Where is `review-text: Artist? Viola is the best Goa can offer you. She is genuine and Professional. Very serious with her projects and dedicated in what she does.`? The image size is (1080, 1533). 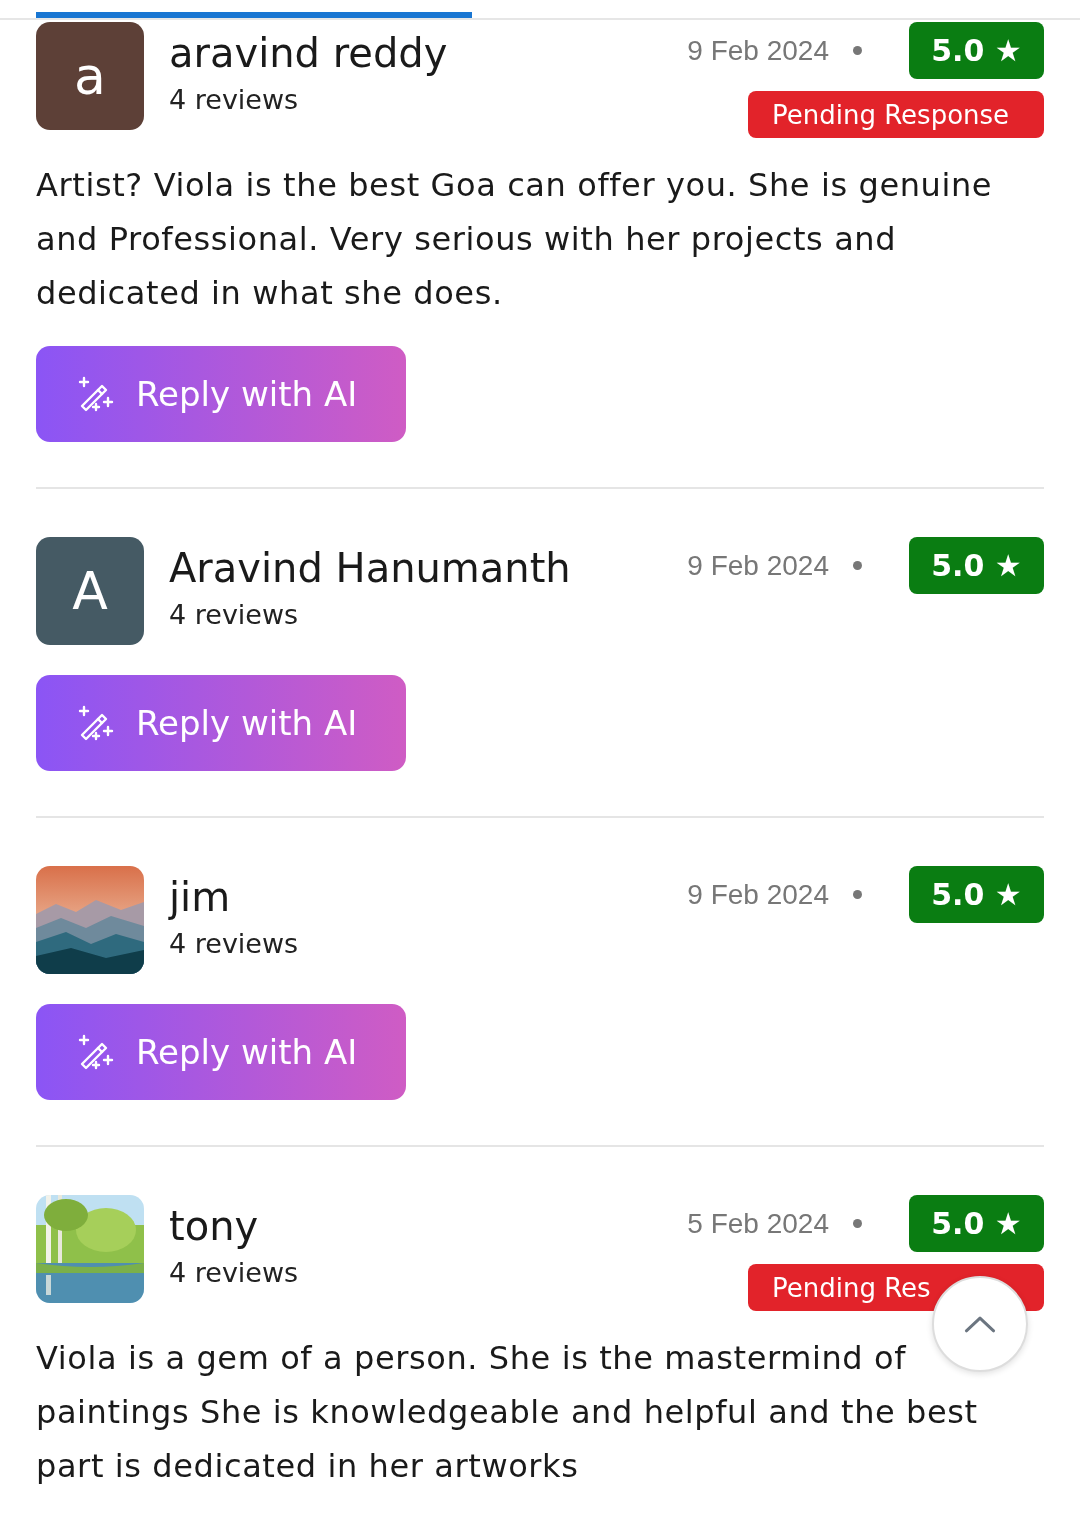 review-text: Artist? Viola is the best Goa can offer you. She is genuine and Professional. Very serious with her projects and dedicated in what she does. is located at coordinates (515, 239).